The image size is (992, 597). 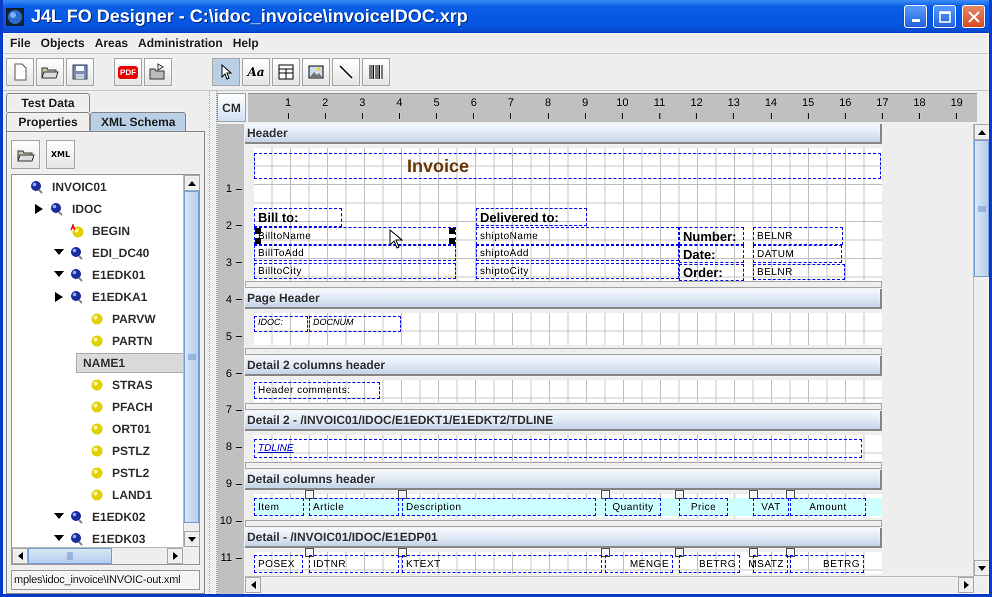 I want to click on band-header: Detail 2 columns header, so click(x=563, y=366).